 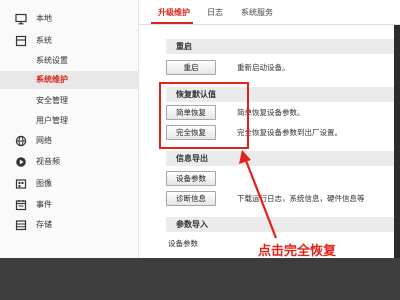 What do you see at coordinates (191, 67) in the screenshot?
I see `restart-button: 重启` at bounding box center [191, 67].